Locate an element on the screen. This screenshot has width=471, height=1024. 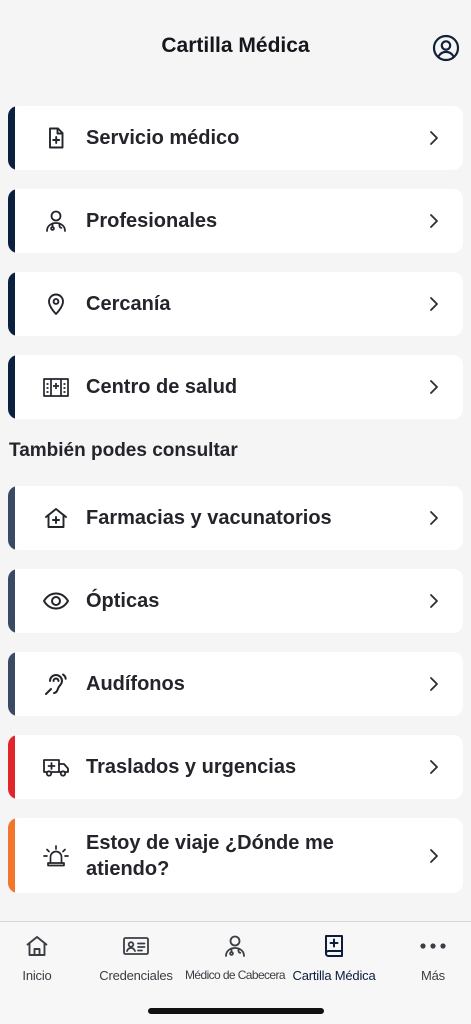
menu-item-label: Profesionales is located at coordinates (152, 221).